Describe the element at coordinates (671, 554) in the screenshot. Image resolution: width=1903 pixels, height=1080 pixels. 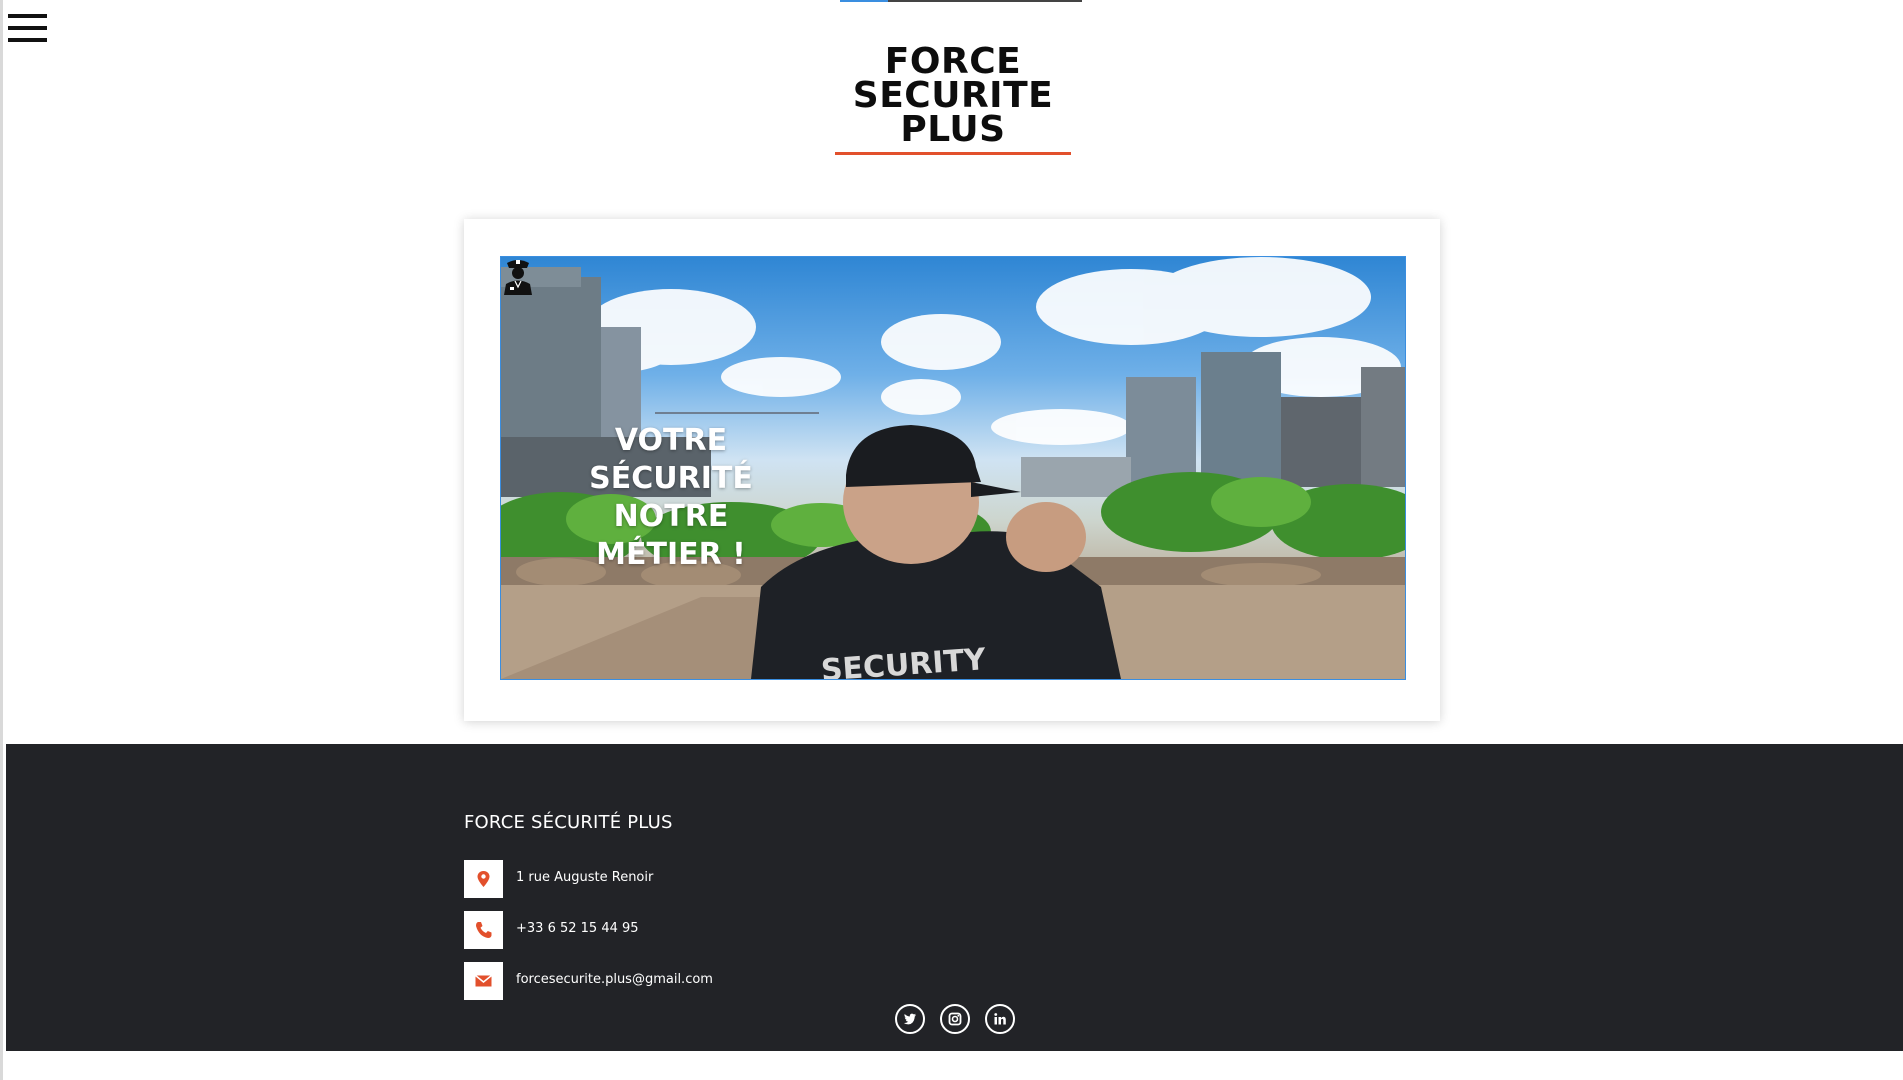
I see `hero-title-line-3: MÉTIER !` at that location.